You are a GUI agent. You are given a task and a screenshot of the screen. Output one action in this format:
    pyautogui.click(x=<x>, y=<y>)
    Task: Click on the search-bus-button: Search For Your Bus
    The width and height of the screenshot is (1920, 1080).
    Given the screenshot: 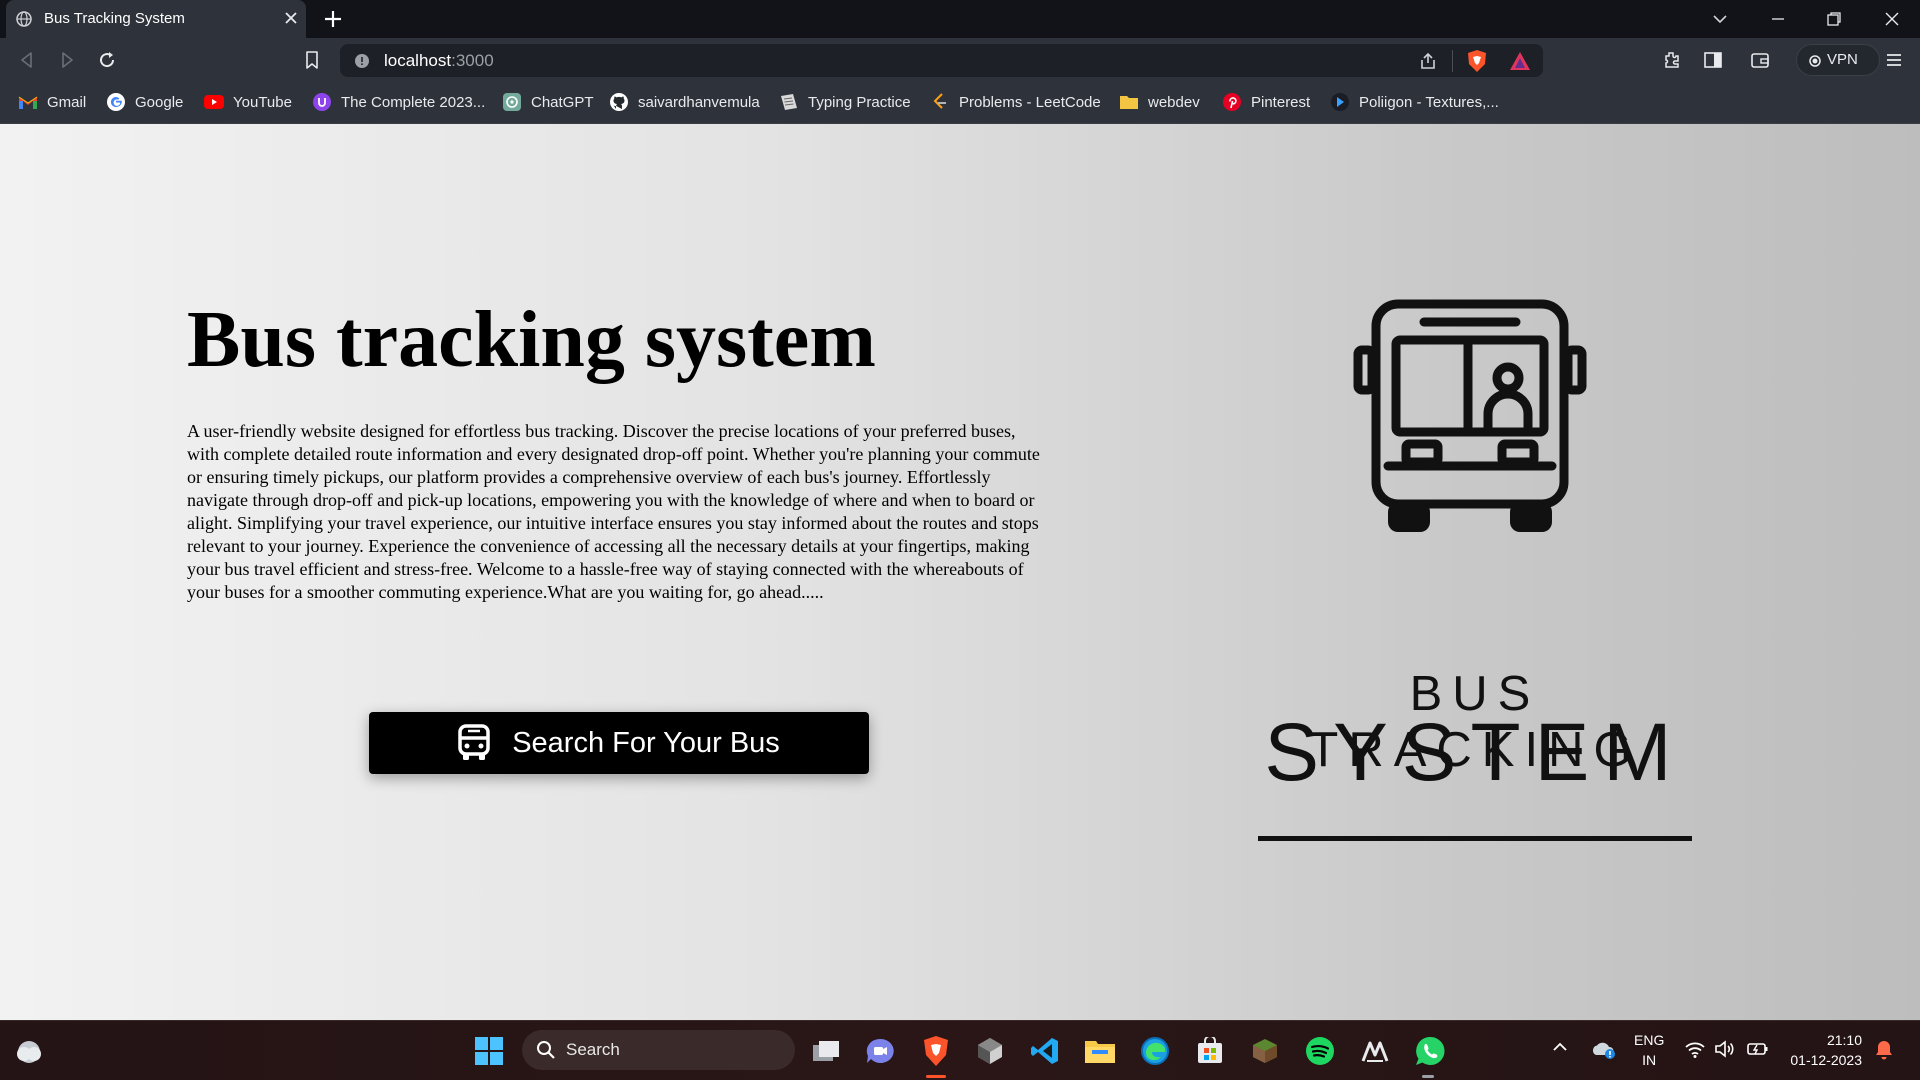 What is the action you would take?
    pyautogui.click(x=619, y=743)
    